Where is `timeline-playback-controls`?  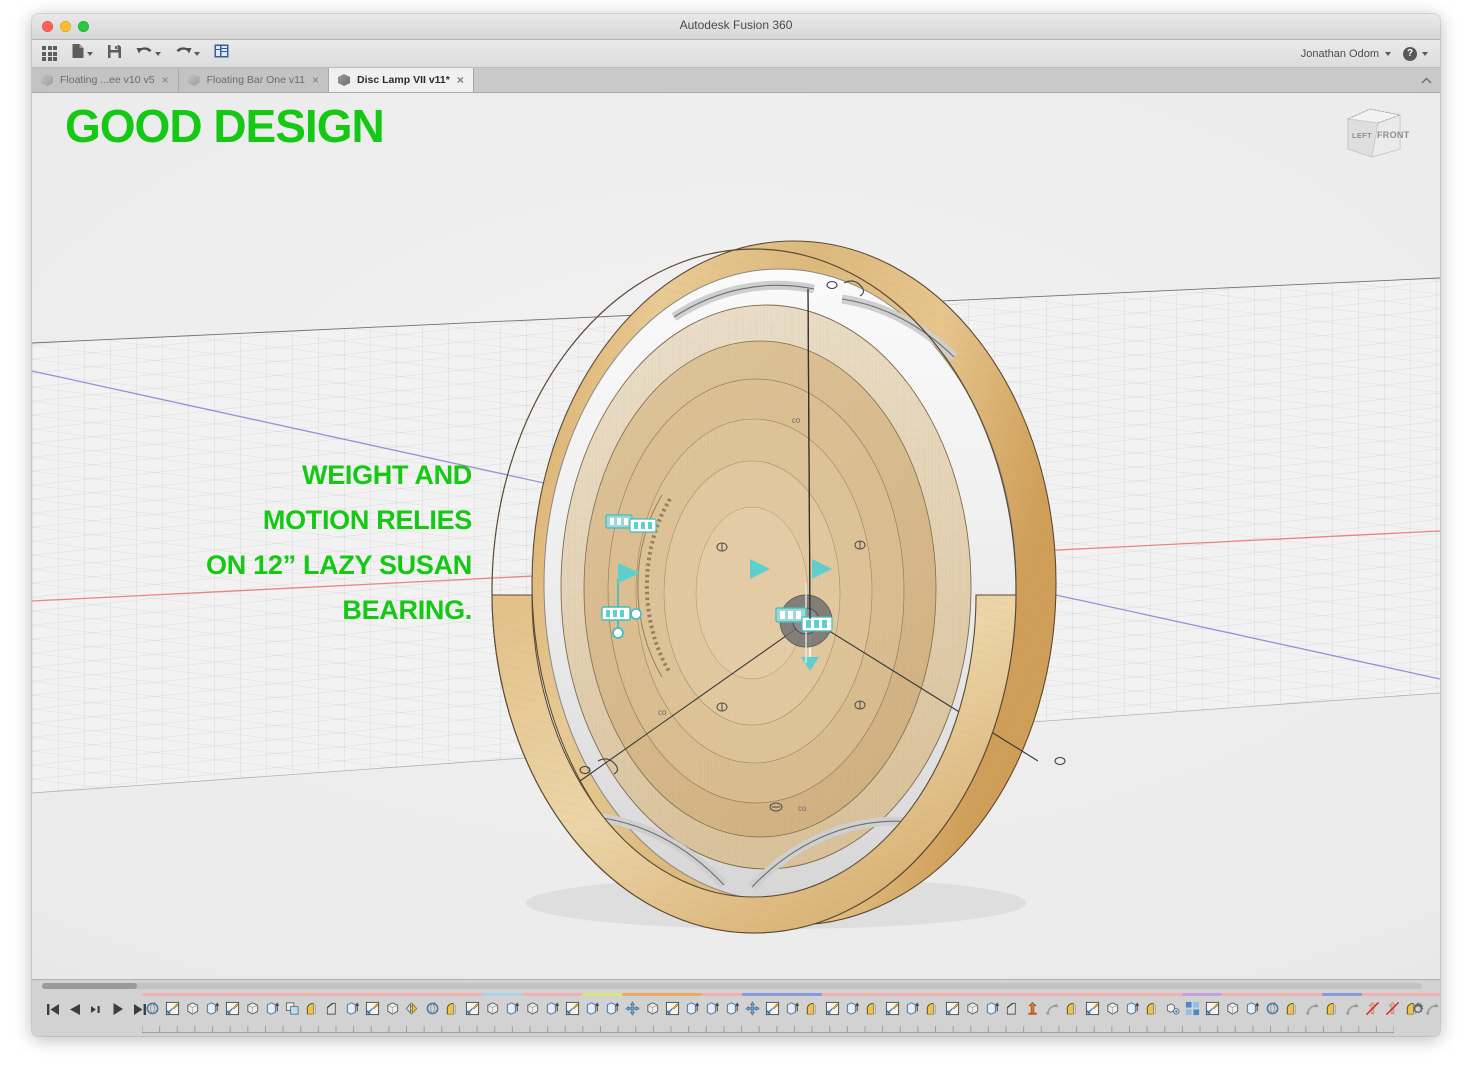
timeline-playback-controls is located at coordinates (96, 1009).